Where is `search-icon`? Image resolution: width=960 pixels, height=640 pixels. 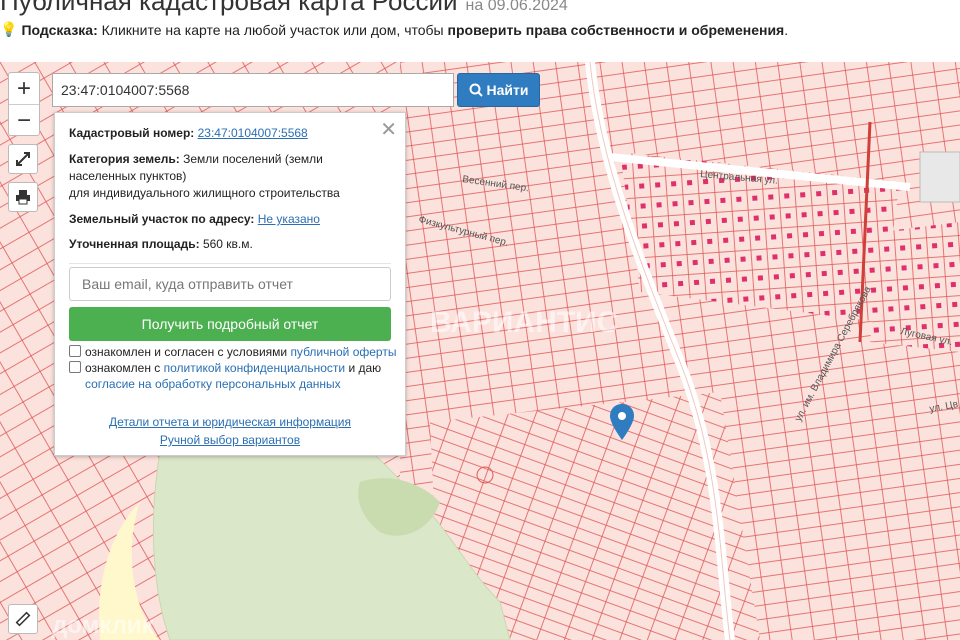 search-icon is located at coordinates (476, 90).